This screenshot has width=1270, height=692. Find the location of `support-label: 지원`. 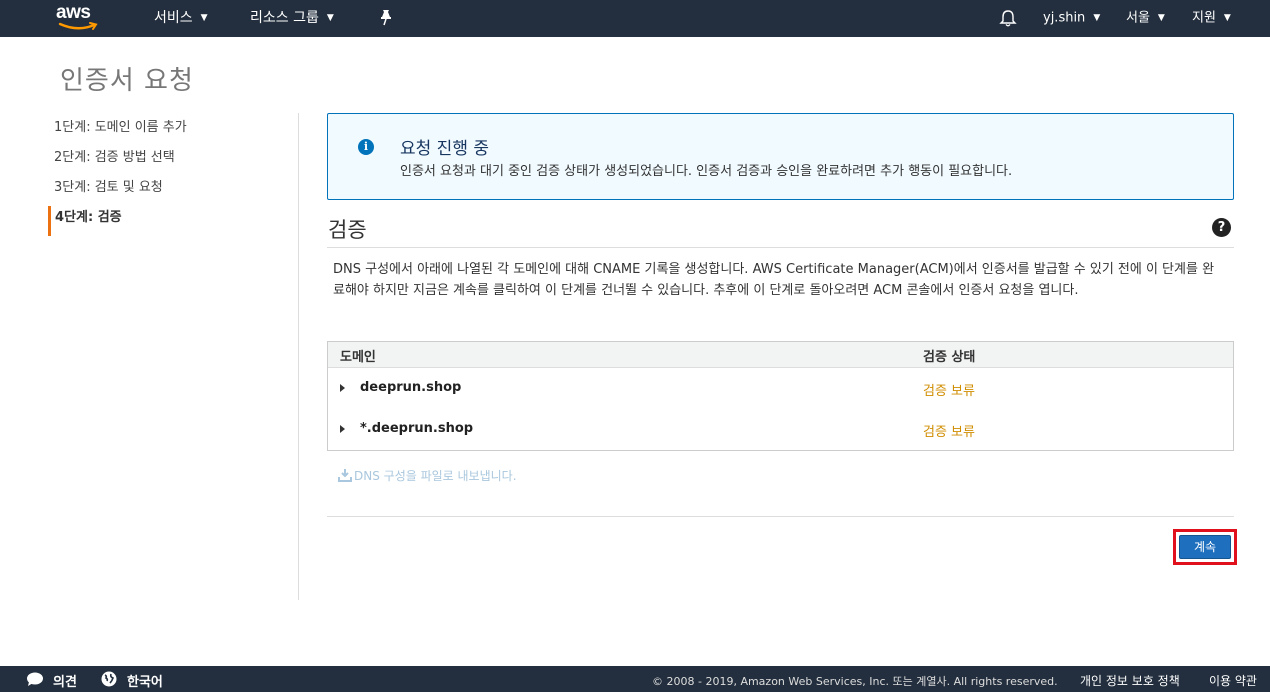

support-label: 지원 is located at coordinates (1204, 18).